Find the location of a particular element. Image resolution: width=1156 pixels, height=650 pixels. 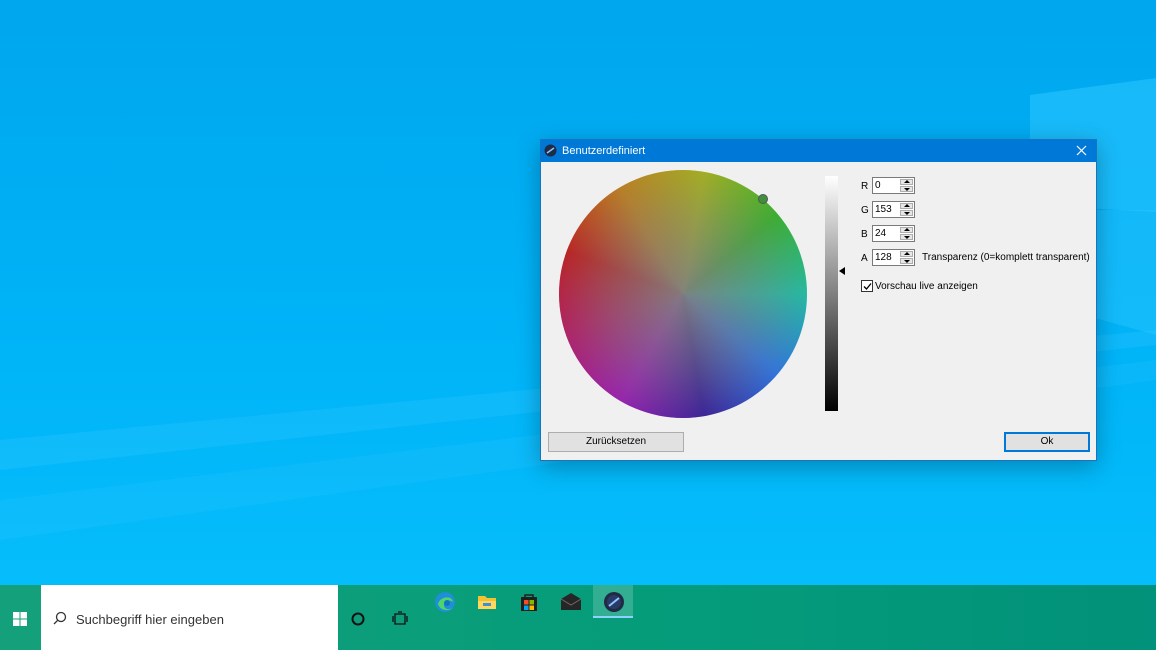

dialog-title: Benutzerdefiniert is located at coordinates (604, 151).